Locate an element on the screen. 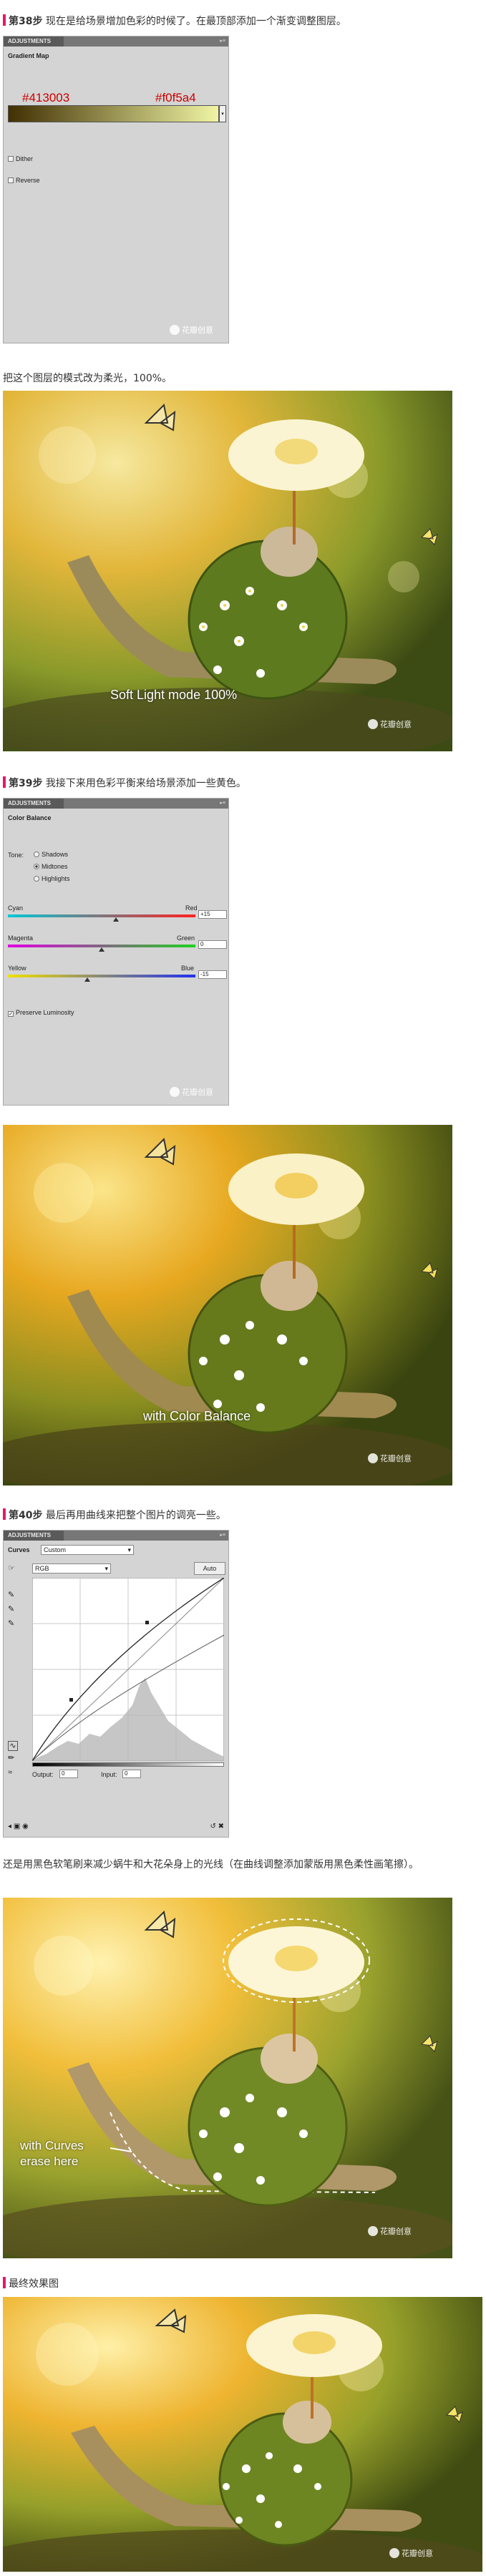 Image resolution: width=486 pixels, height=2576 pixels. reverse-label: Reverse is located at coordinates (28, 180).